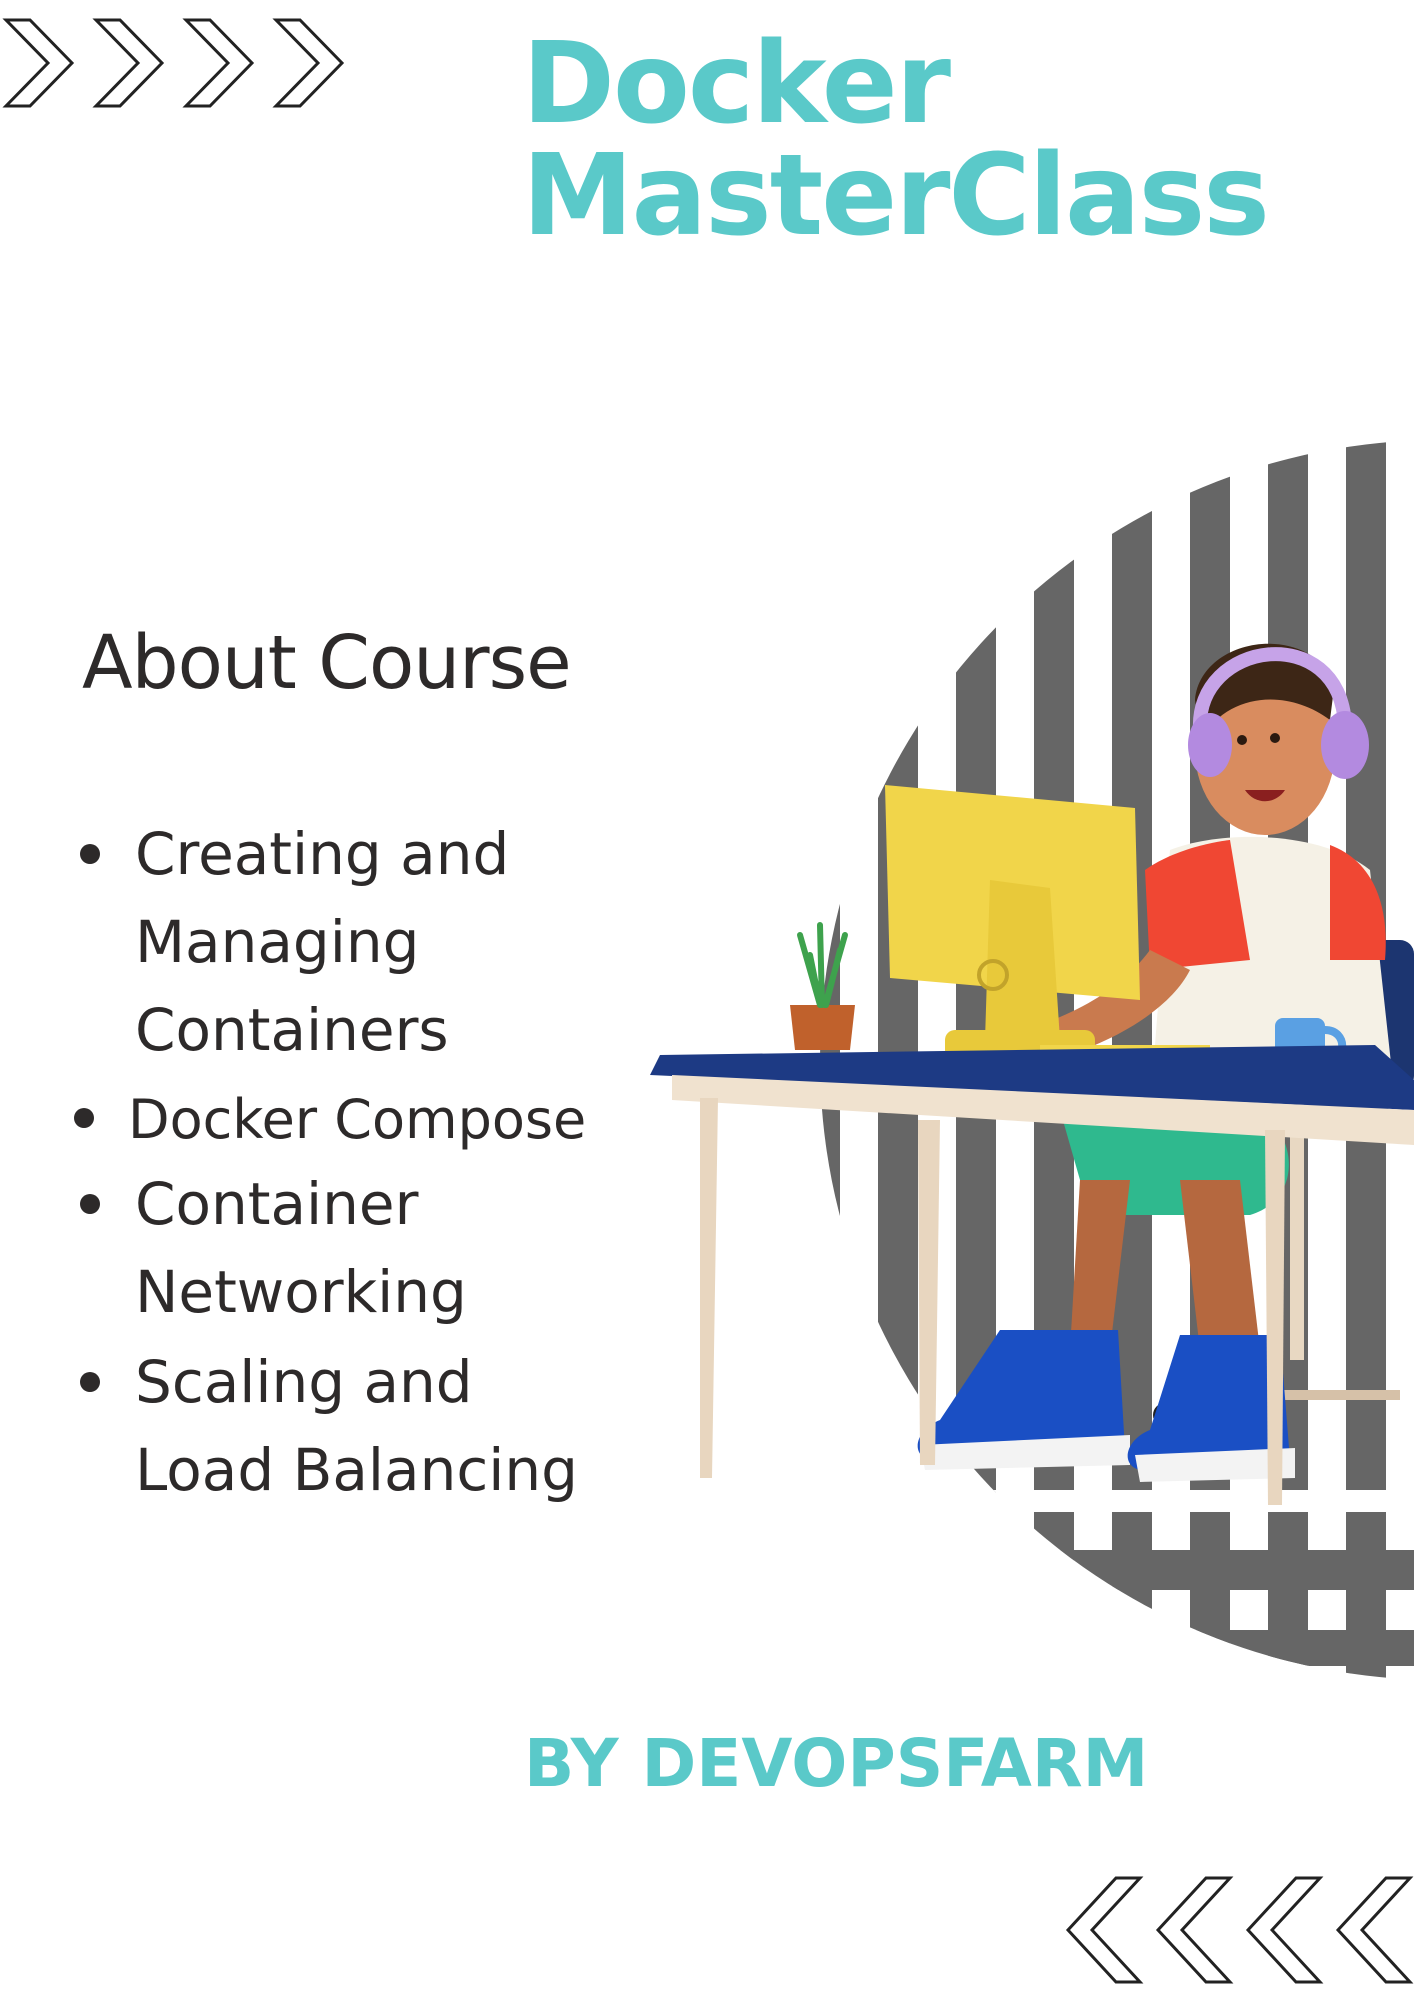 The width and height of the screenshot is (1414, 2000). I want to click on list-item-line: Networking, so click(301, 1292).